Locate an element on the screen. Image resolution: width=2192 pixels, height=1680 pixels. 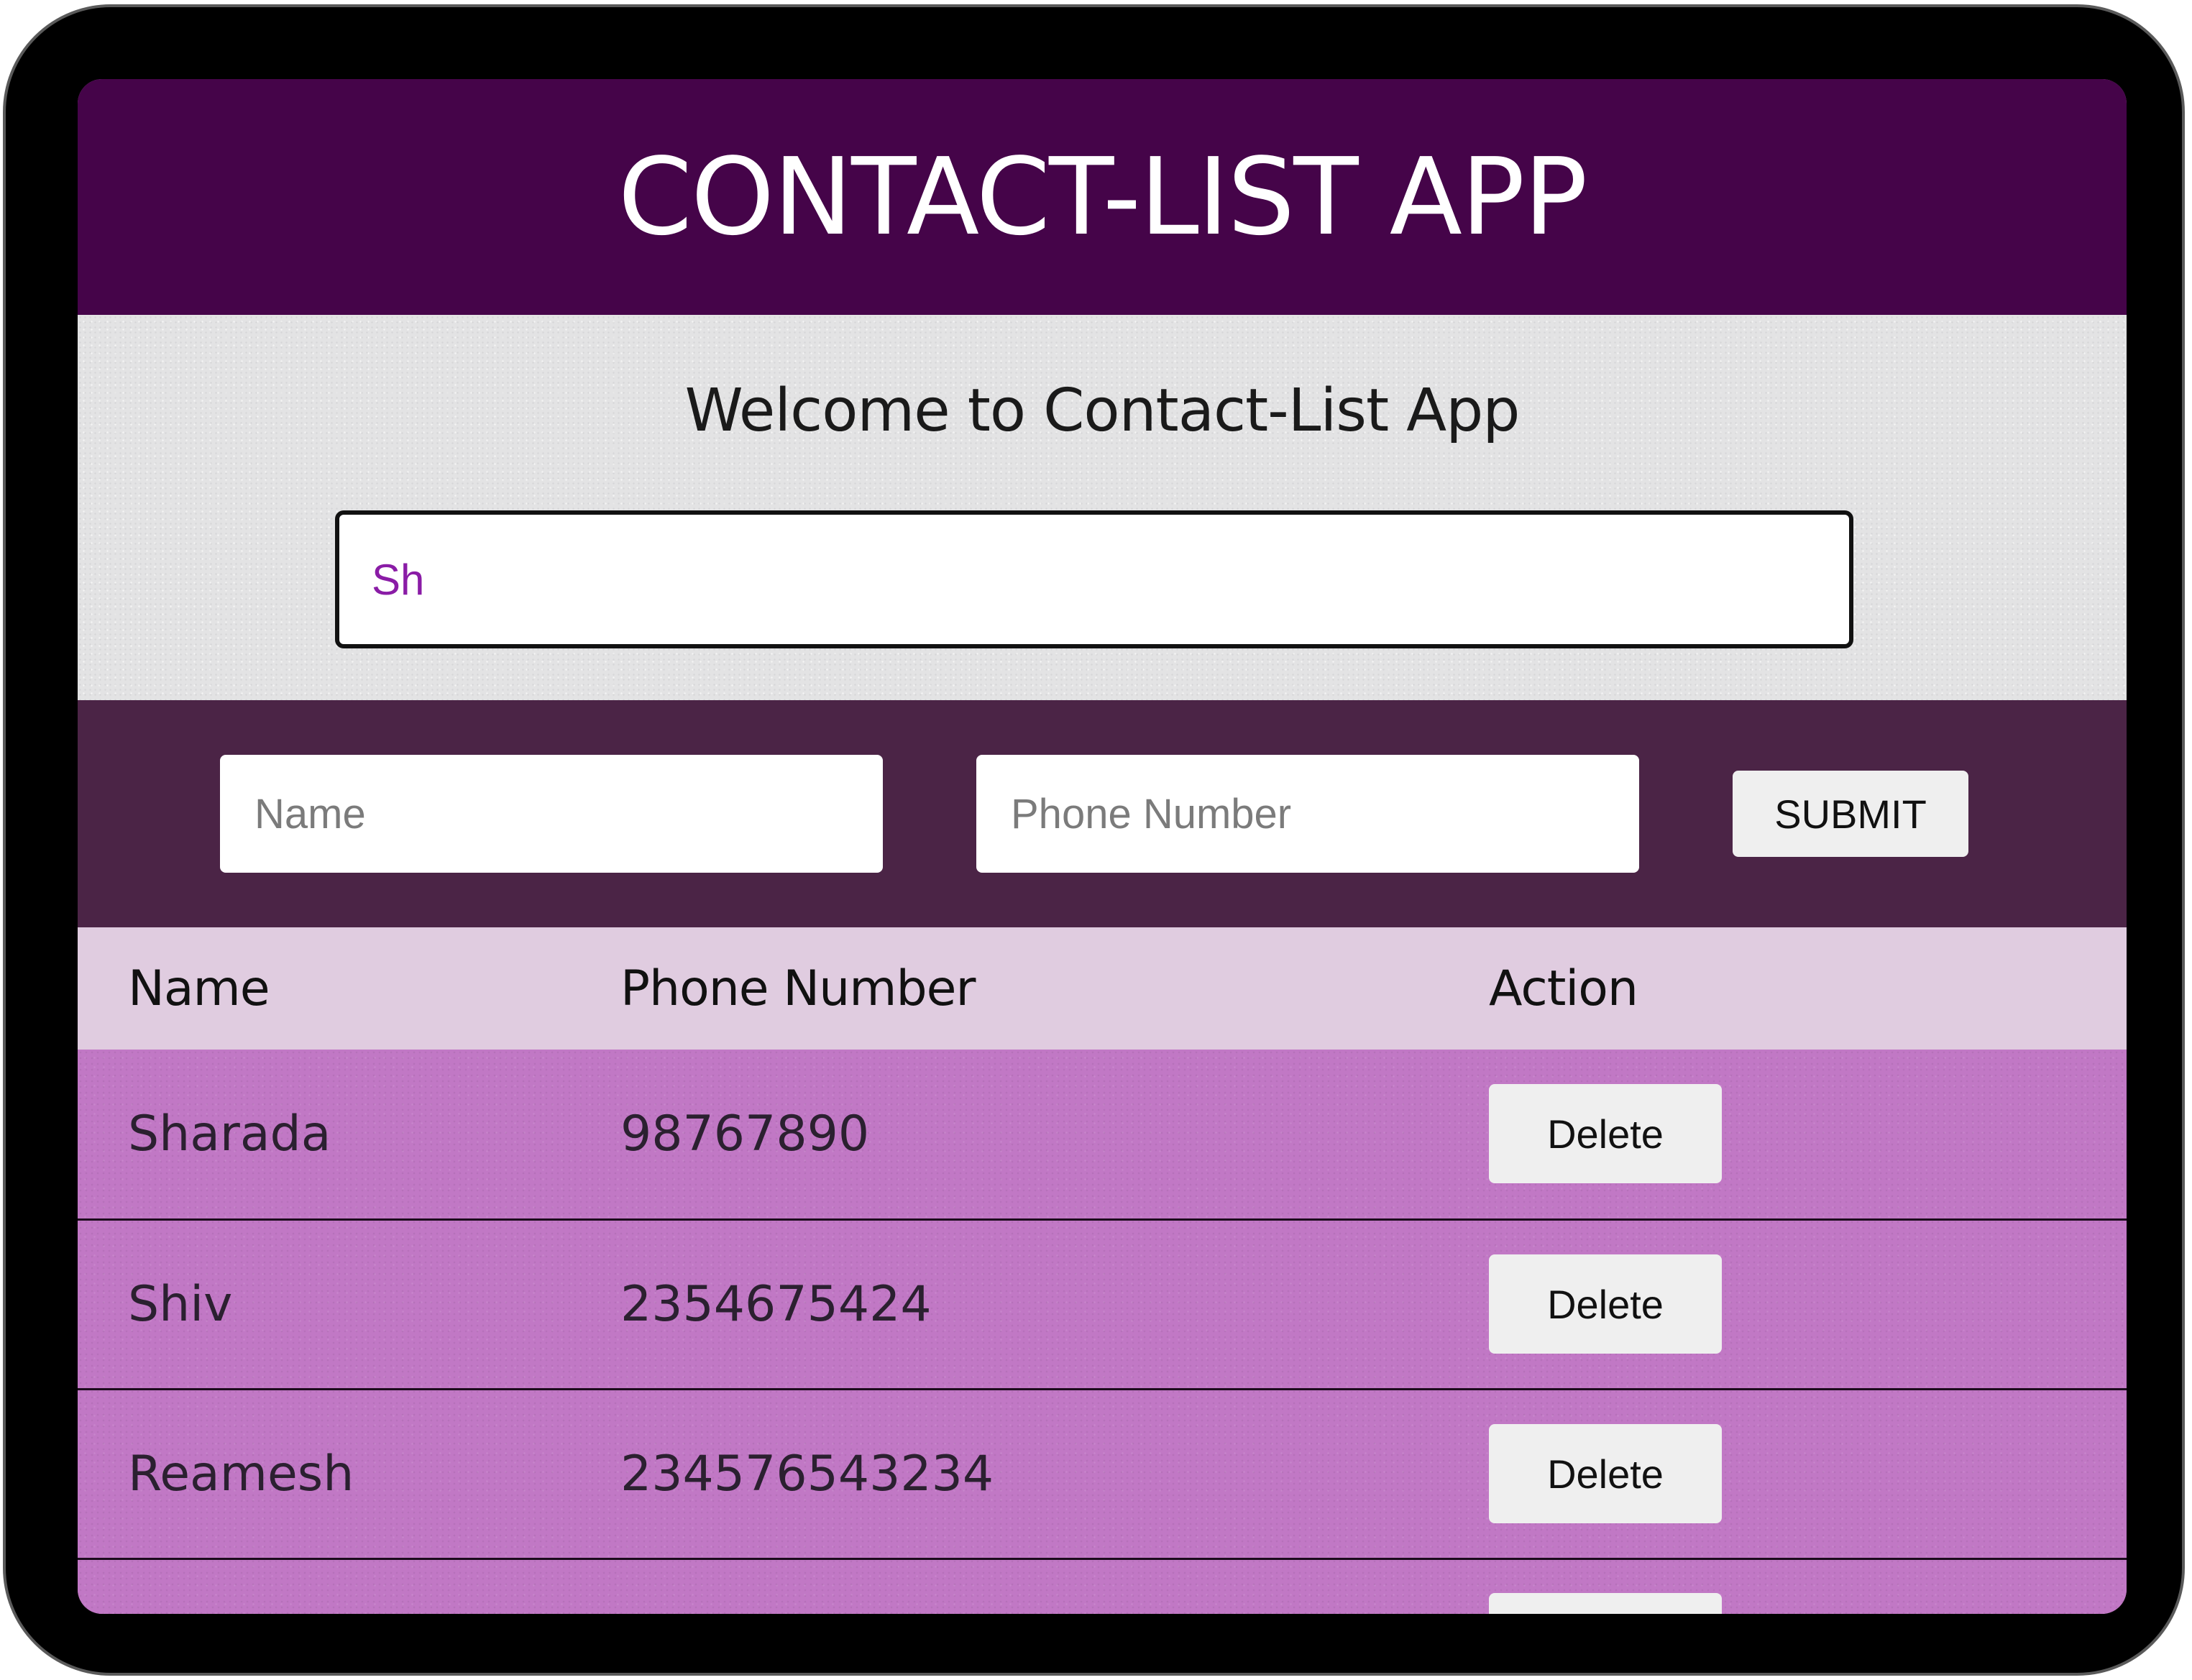
table-header-row: Name Phone Number Action is located at coordinates (1102, 988).